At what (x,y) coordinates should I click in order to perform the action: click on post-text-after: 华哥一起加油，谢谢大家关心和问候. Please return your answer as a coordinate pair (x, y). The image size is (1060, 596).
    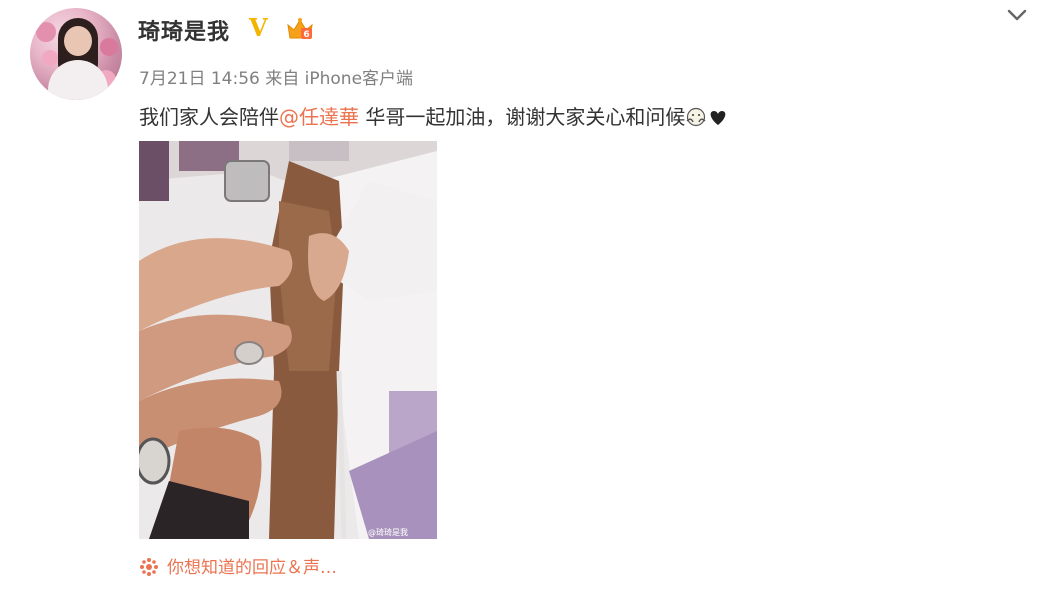
    Looking at the image, I should click on (522, 117).